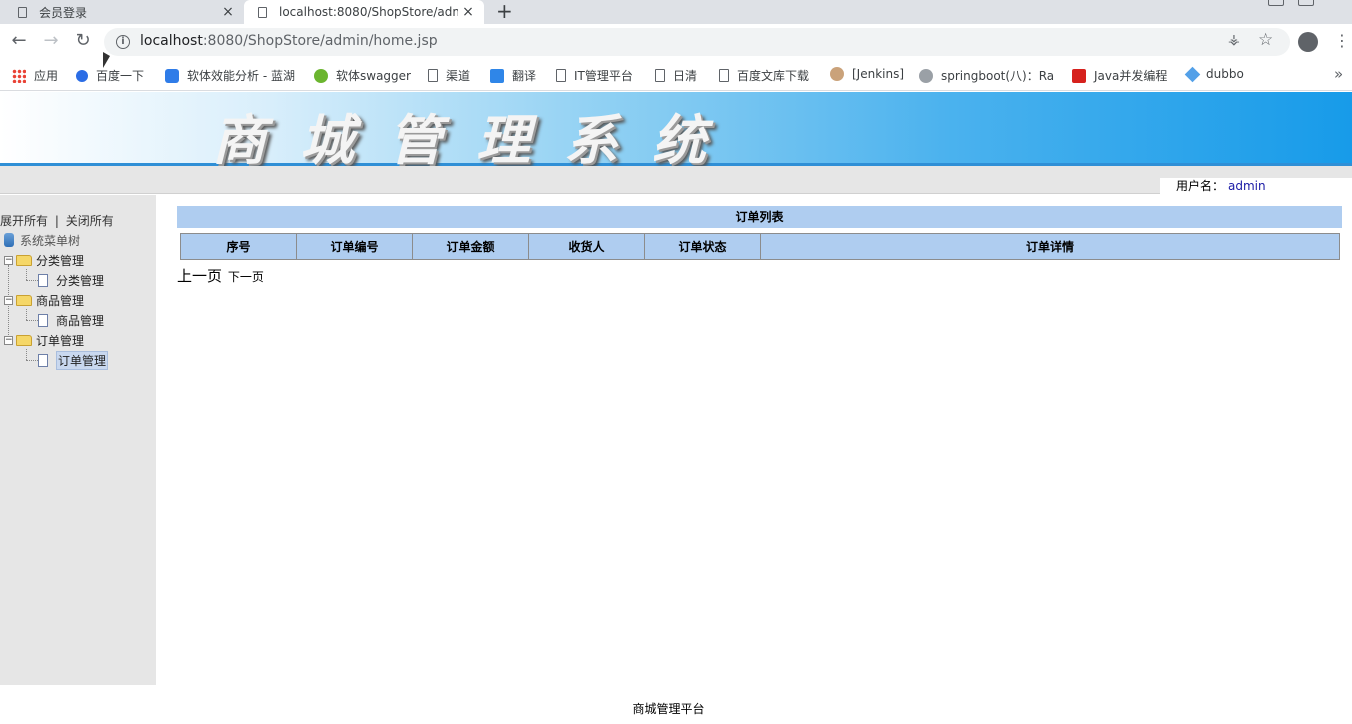 The height and width of the screenshot is (724, 1352). What do you see at coordinates (867, 74) in the screenshot?
I see `bookmark-jenkins: [Jenkins]` at bounding box center [867, 74].